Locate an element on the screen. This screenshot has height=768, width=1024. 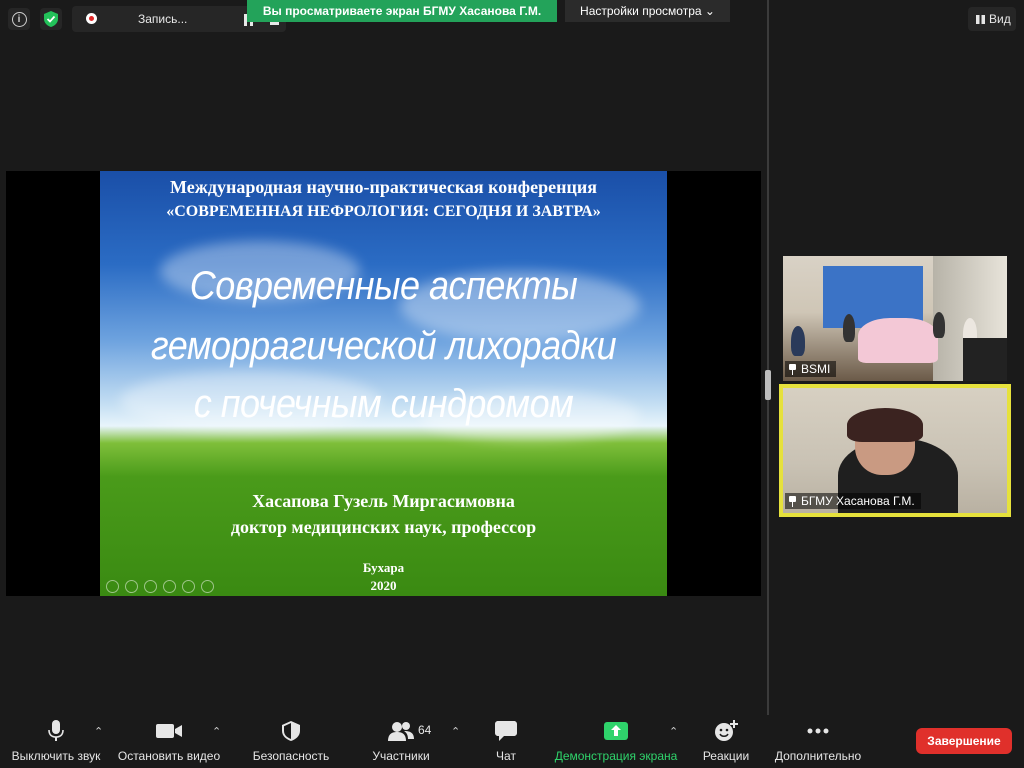
view-options-dropdown: Настройки просмотра ⌄ is located at coordinates (647, 11).